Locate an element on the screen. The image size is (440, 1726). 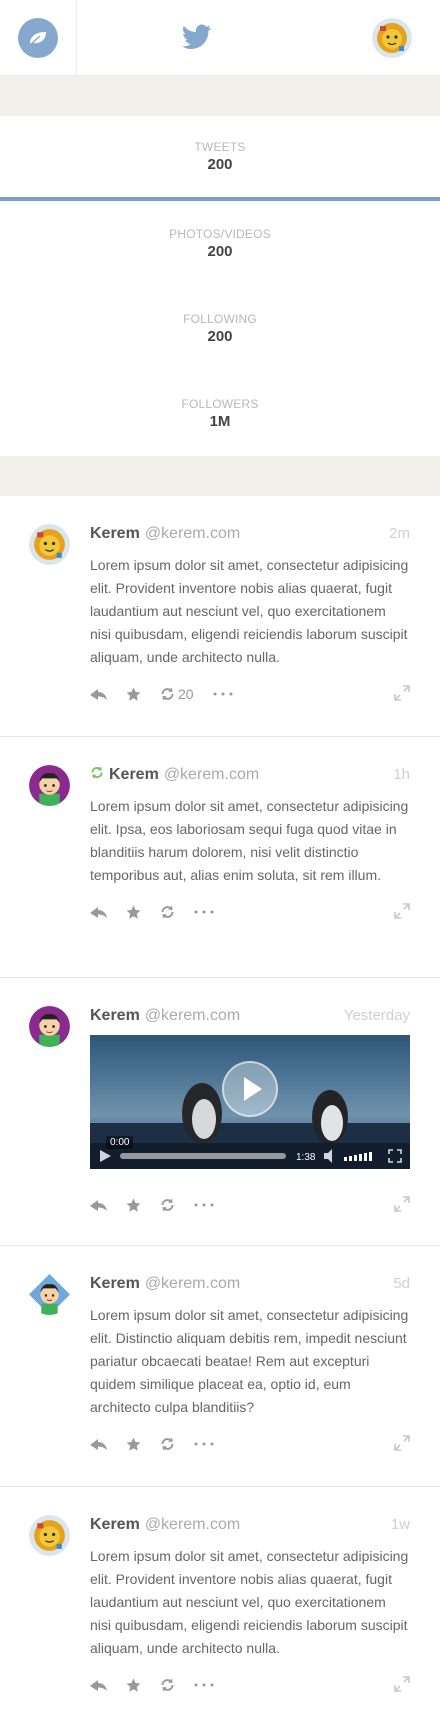
volume-icon is located at coordinates (353, 1156).